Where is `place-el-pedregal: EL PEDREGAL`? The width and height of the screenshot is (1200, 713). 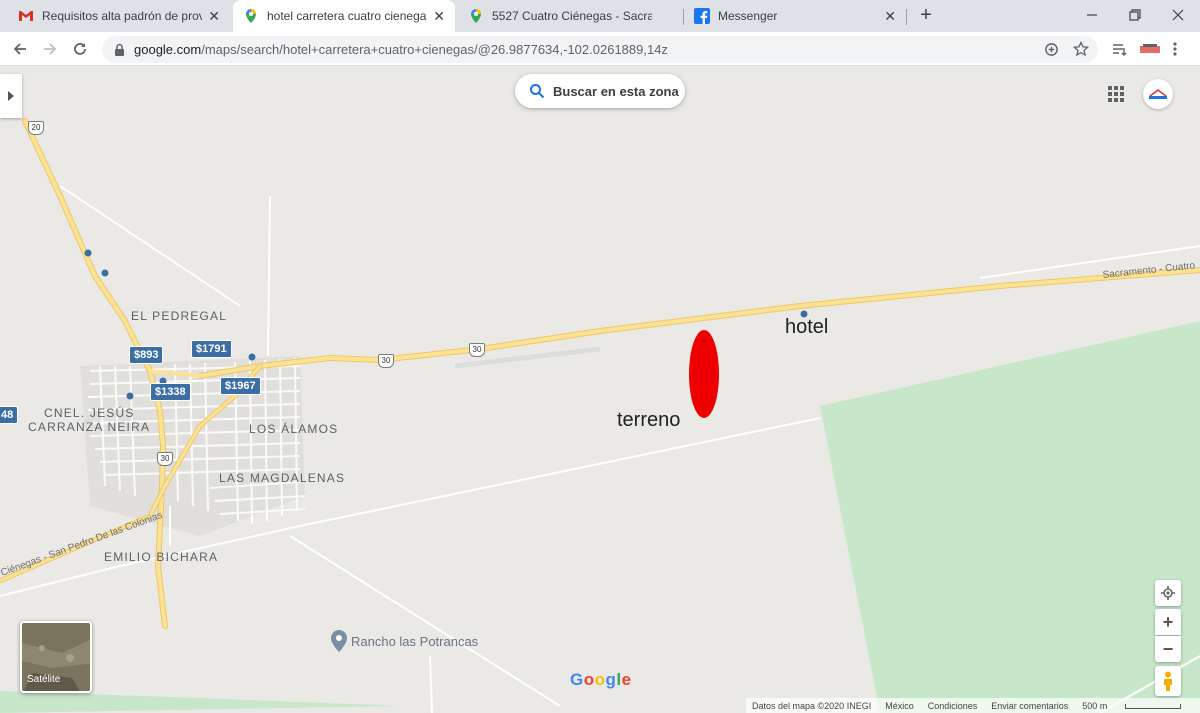 place-el-pedregal: EL PEDREGAL is located at coordinates (179, 316).